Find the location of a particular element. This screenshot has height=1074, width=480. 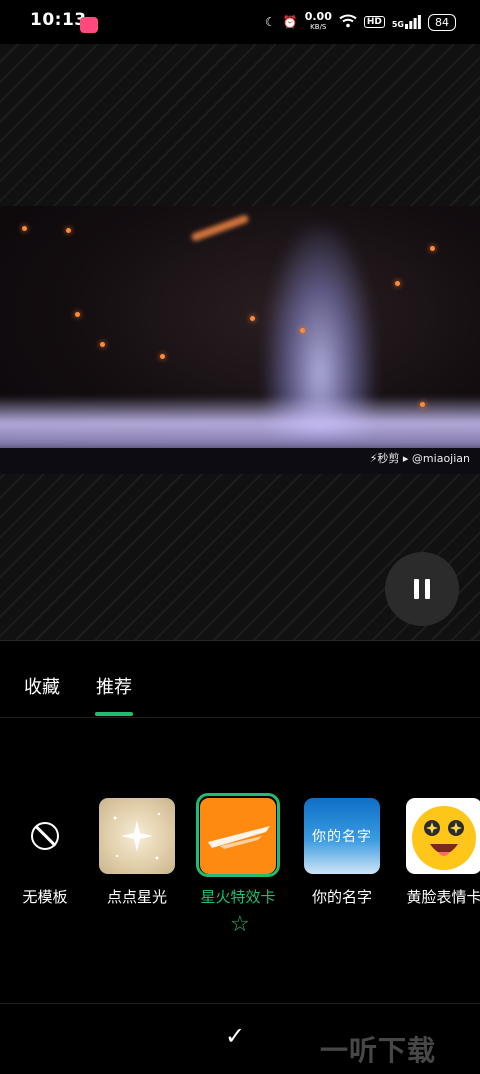

hd-voice-badge: HD is located at coordinates (374, 22).